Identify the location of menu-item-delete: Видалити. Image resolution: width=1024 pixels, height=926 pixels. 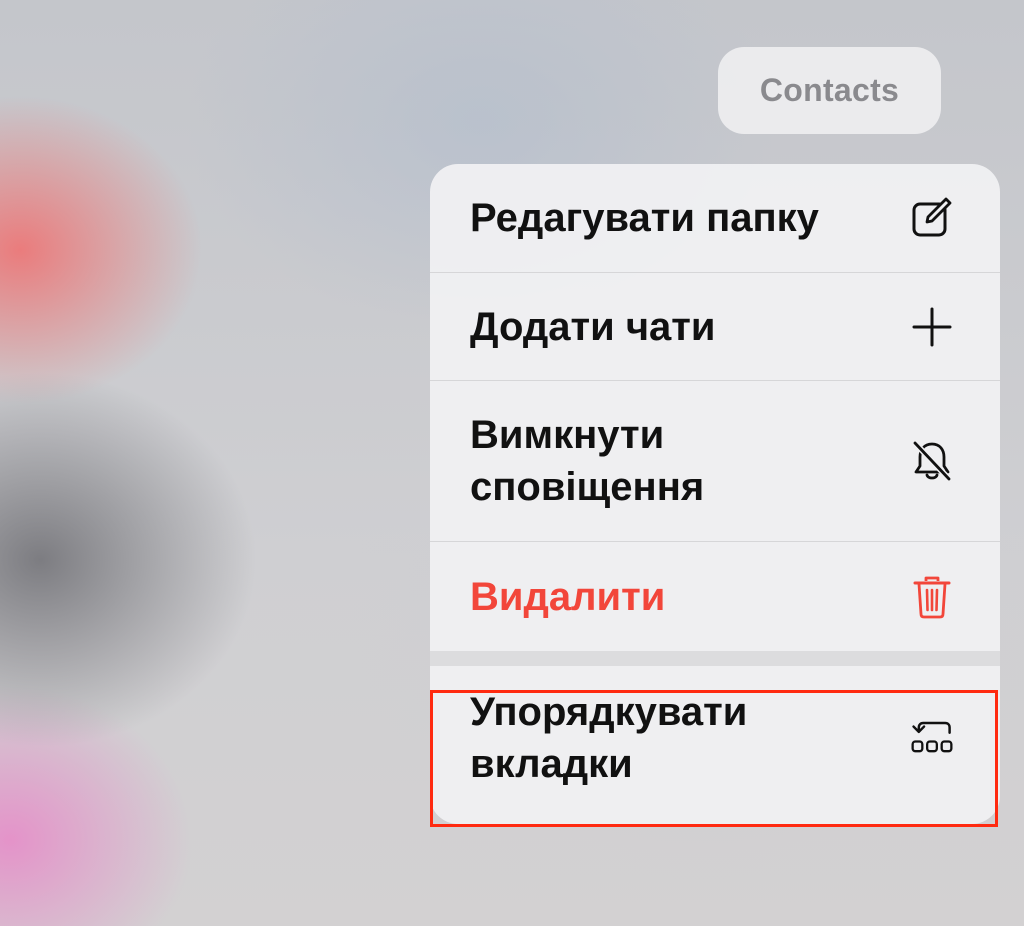
(715, 596).